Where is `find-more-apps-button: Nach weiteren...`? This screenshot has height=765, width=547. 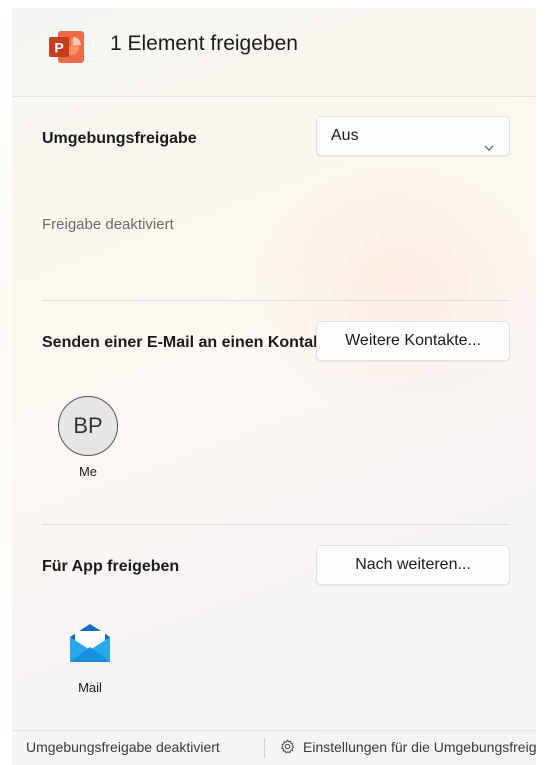
find-more-apps-button: Nach weiteren... is located at coordinates (413, 565).